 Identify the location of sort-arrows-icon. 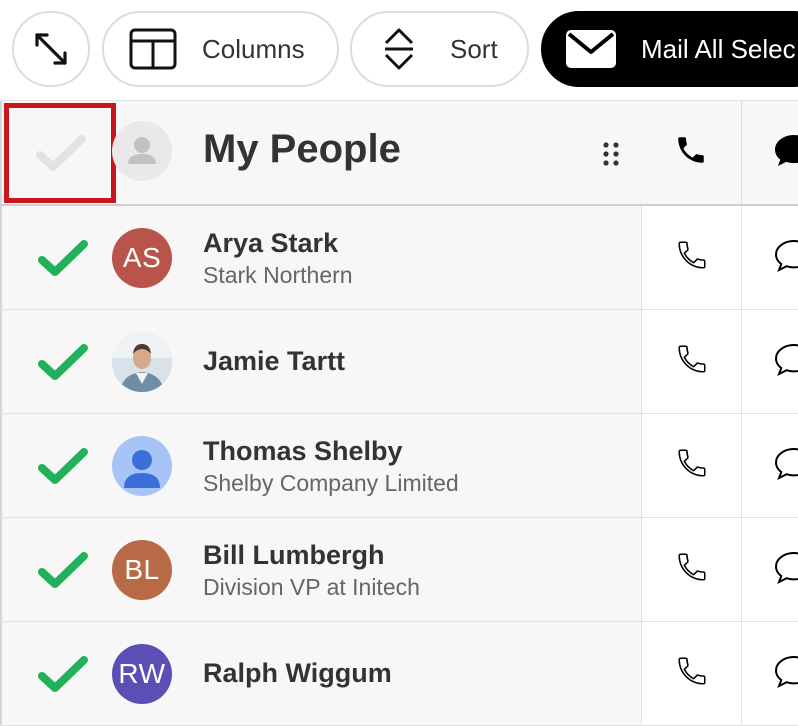
(399, 49).